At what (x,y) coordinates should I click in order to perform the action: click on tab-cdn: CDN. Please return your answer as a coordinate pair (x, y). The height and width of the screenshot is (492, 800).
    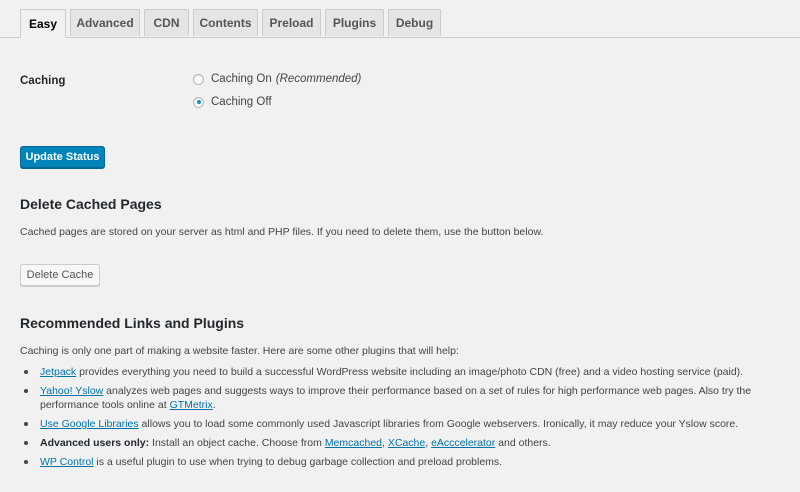
    Looking at the image, I should click on (166, 22).